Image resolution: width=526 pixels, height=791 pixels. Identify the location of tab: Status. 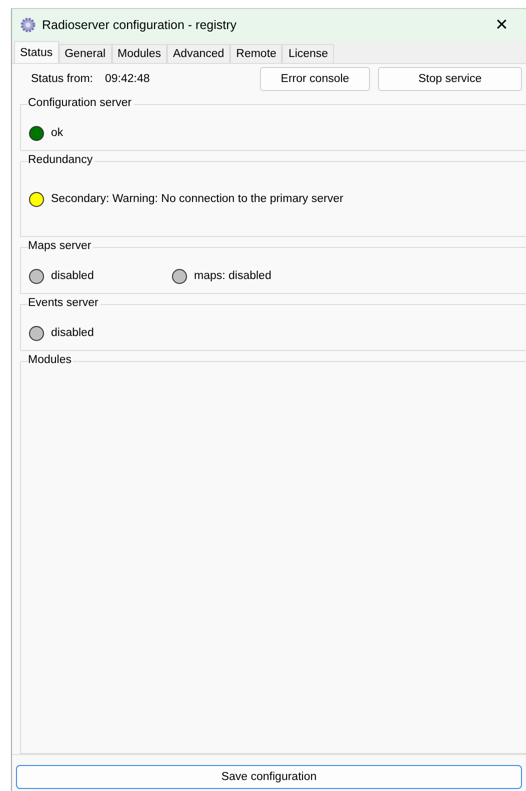
(36, 52).